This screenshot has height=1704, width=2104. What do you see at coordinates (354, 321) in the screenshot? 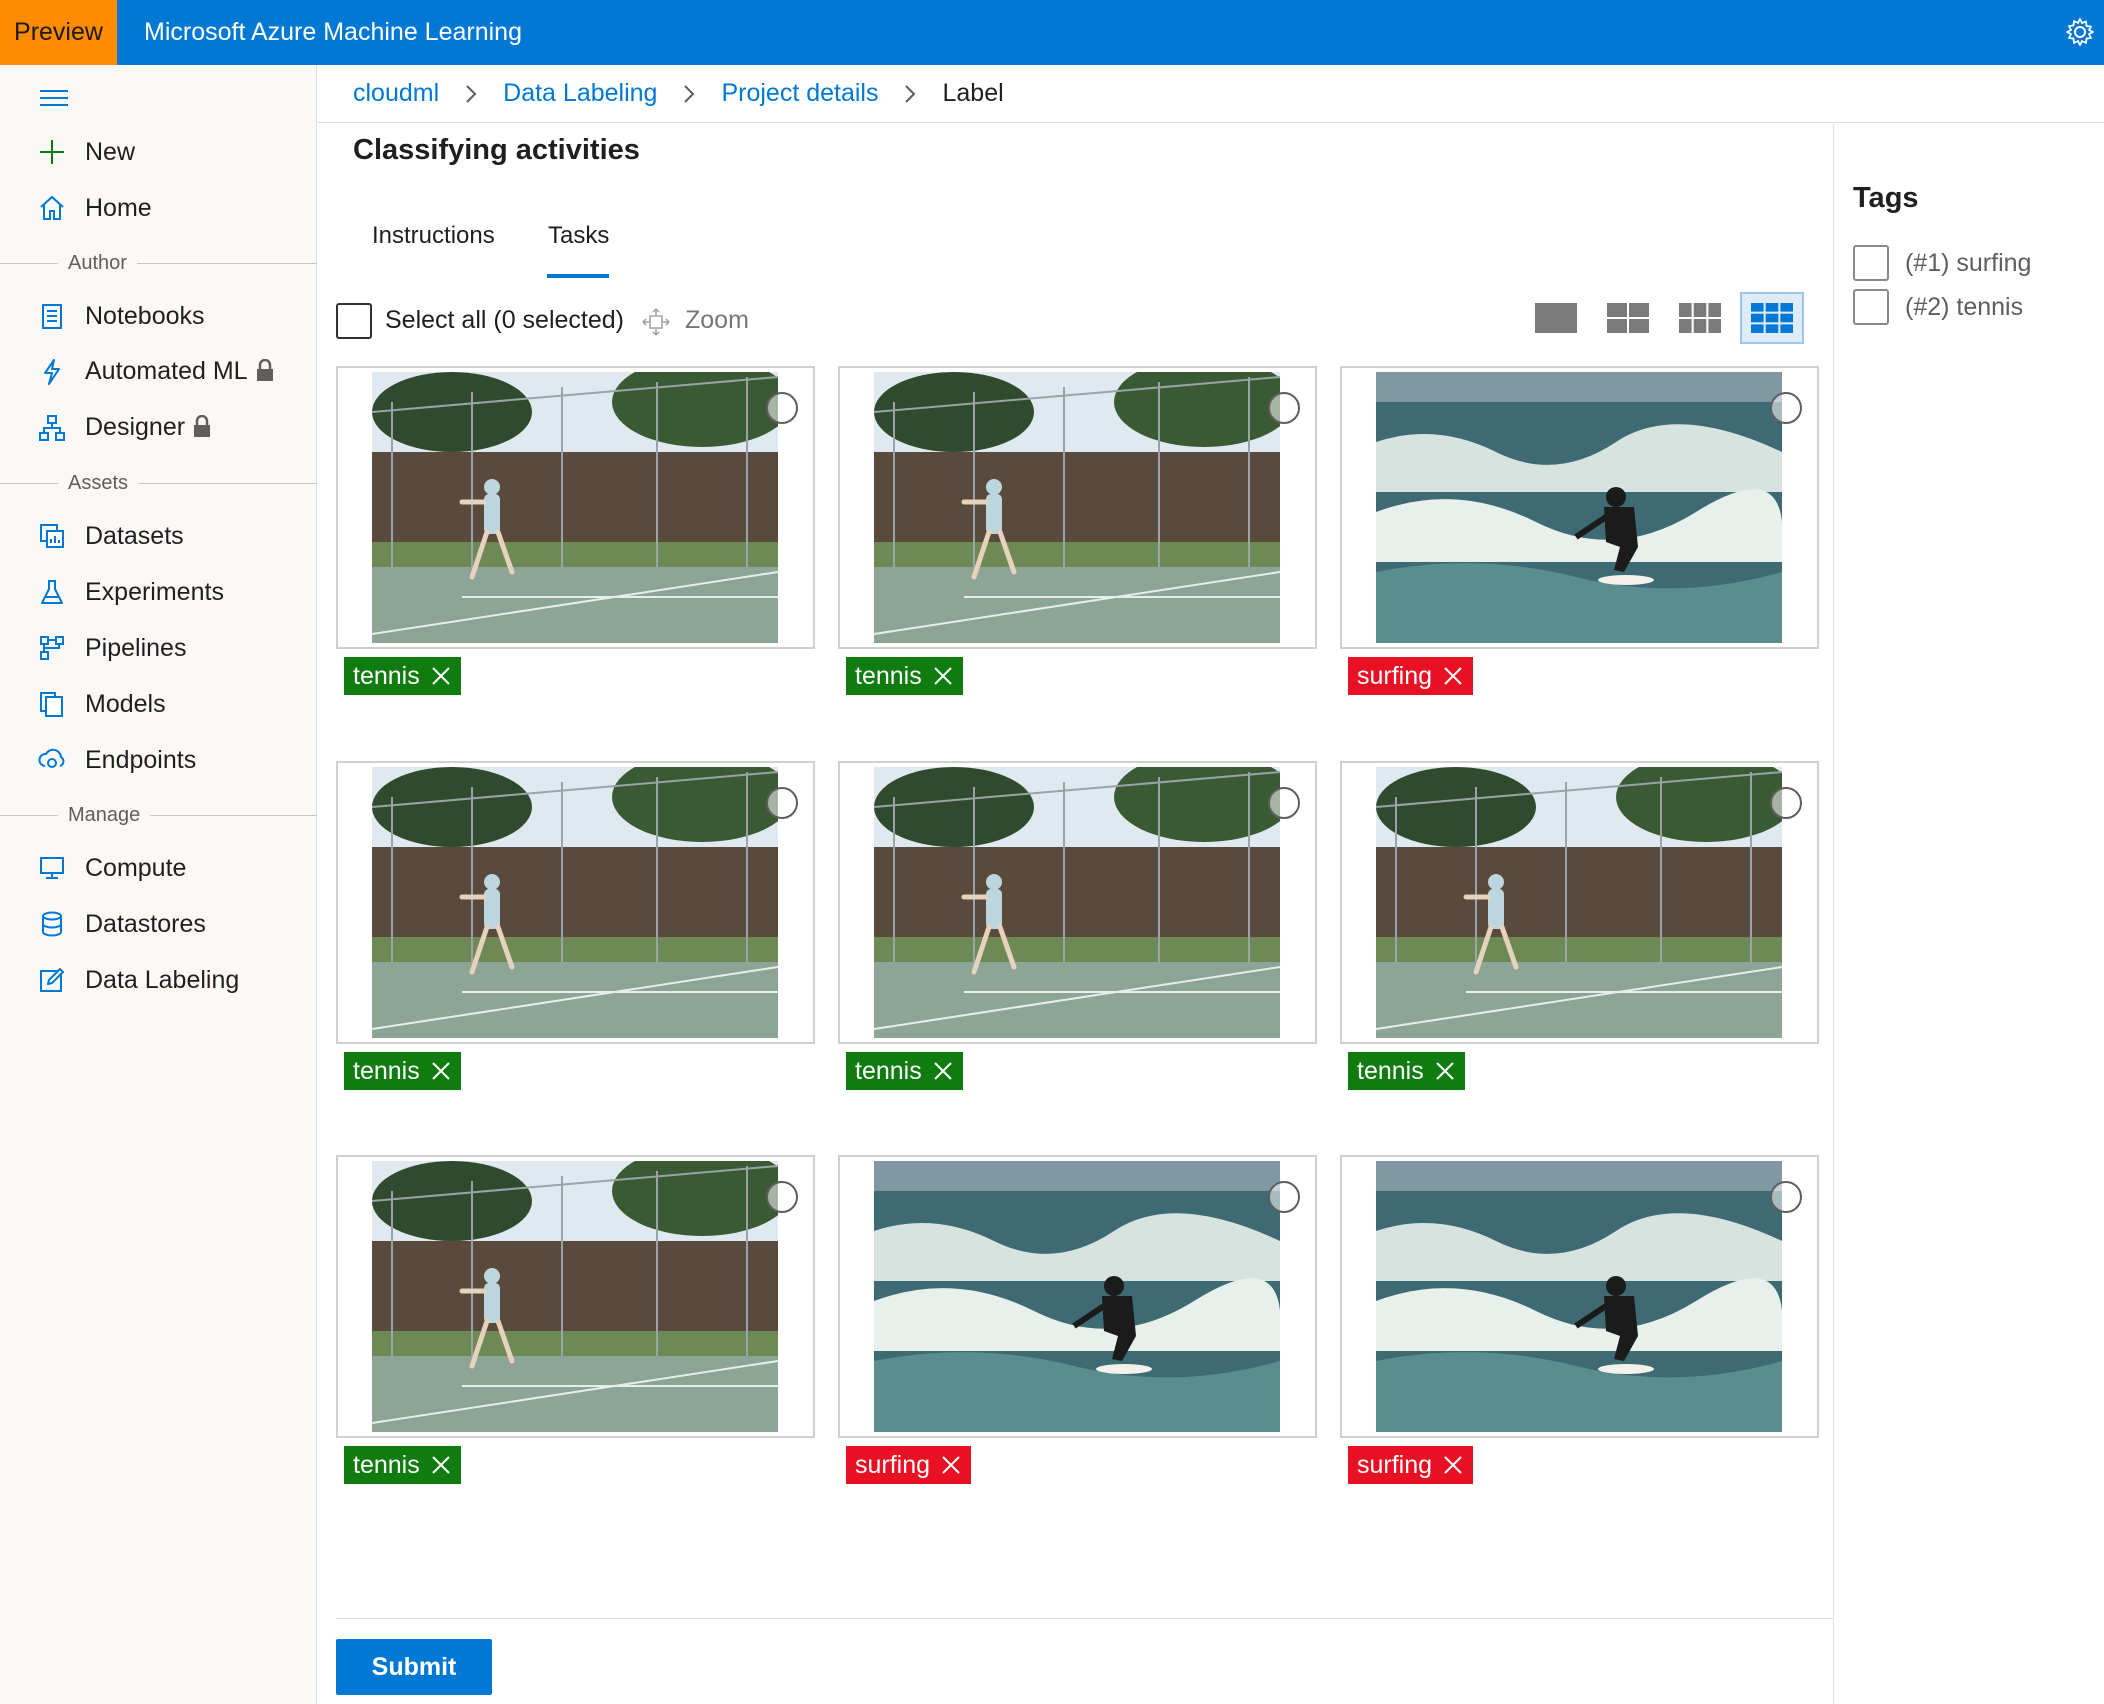
I see `select-all-checkbox` at bounding box center [354, 321].